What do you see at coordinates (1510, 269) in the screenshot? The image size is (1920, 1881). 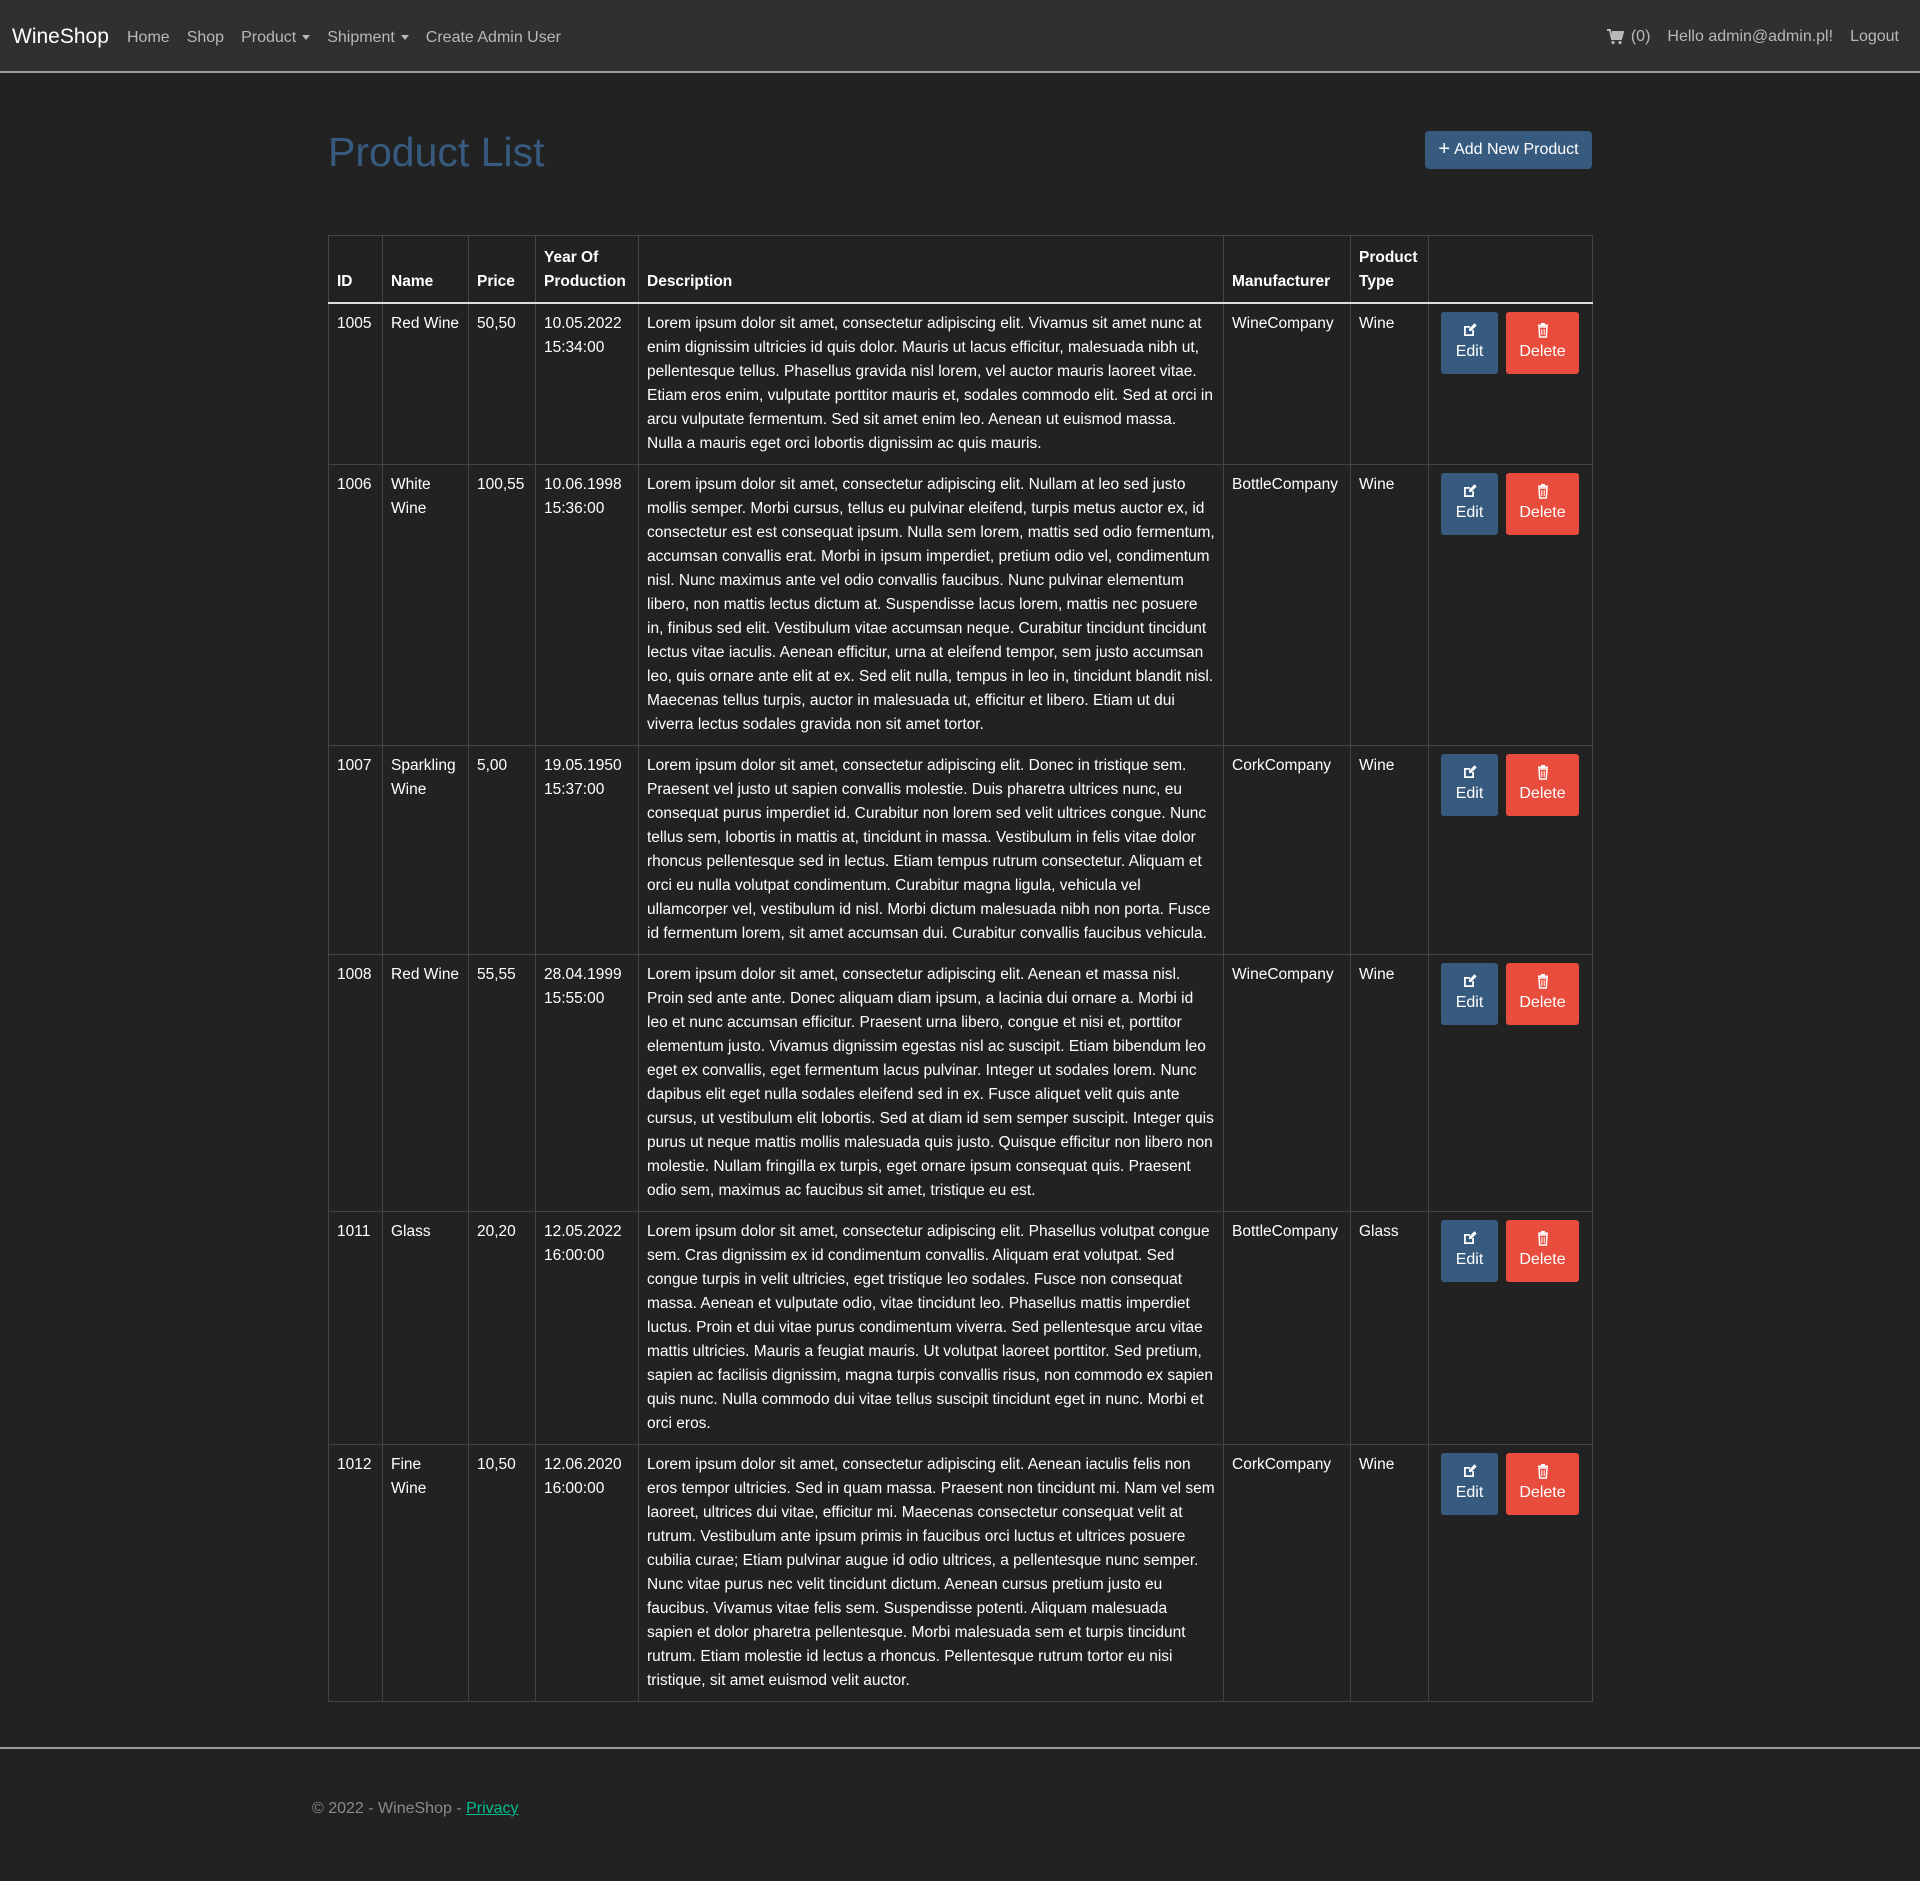 I see `header-actions` at bounding box center [1510, 269].